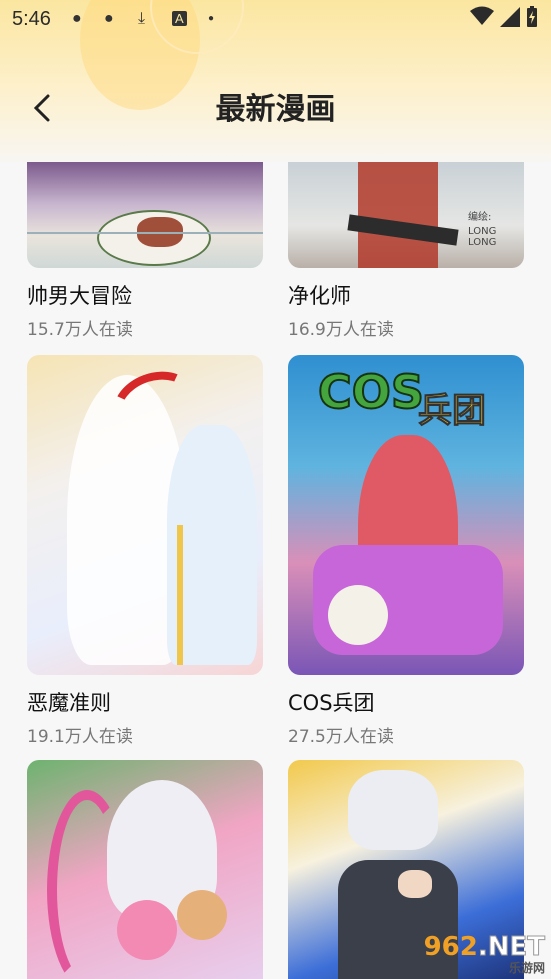 This screenshot has height=979, width=551. I want to click on comic-card: 编绘: LONG LONG 净化师 16.9万人在读, so click(406, 251).